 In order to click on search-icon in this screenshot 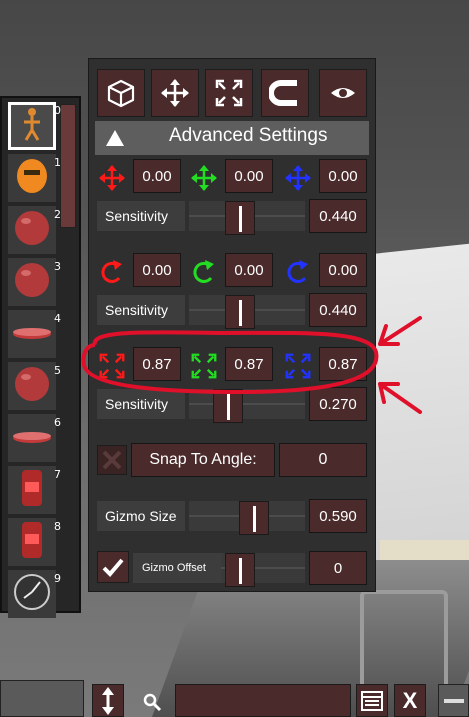, I will do `click(152, 702)`.